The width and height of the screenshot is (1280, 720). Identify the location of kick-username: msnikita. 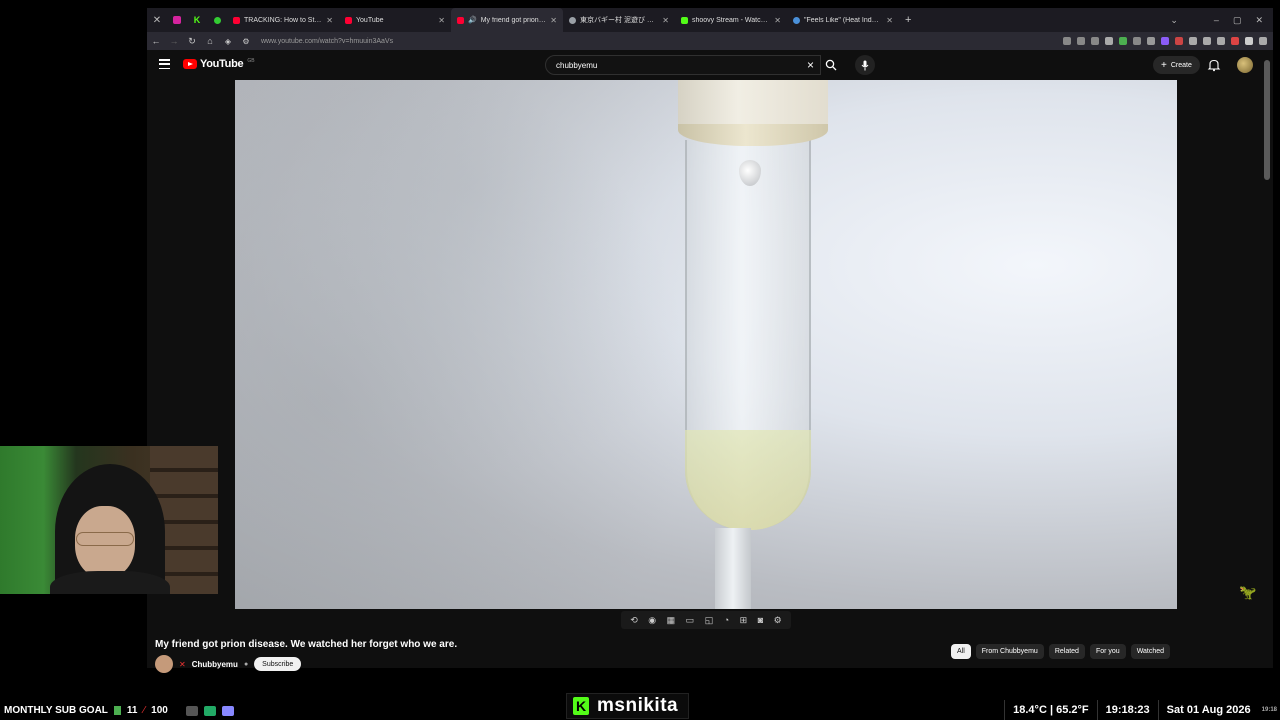
(638, 705).